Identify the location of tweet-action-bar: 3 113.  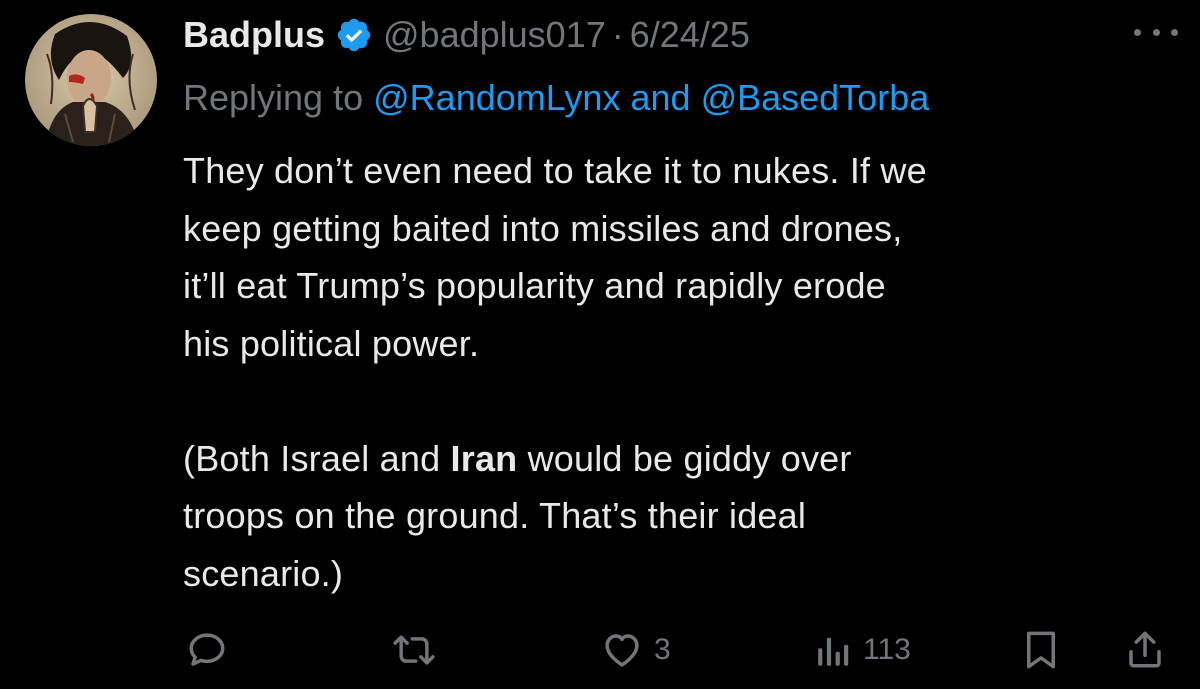
(600, 650).